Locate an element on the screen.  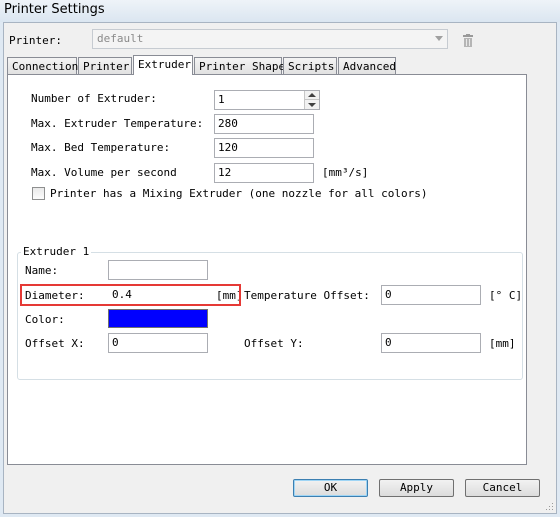
tab-extruder: Extruder is located at coordinates (163, 65).